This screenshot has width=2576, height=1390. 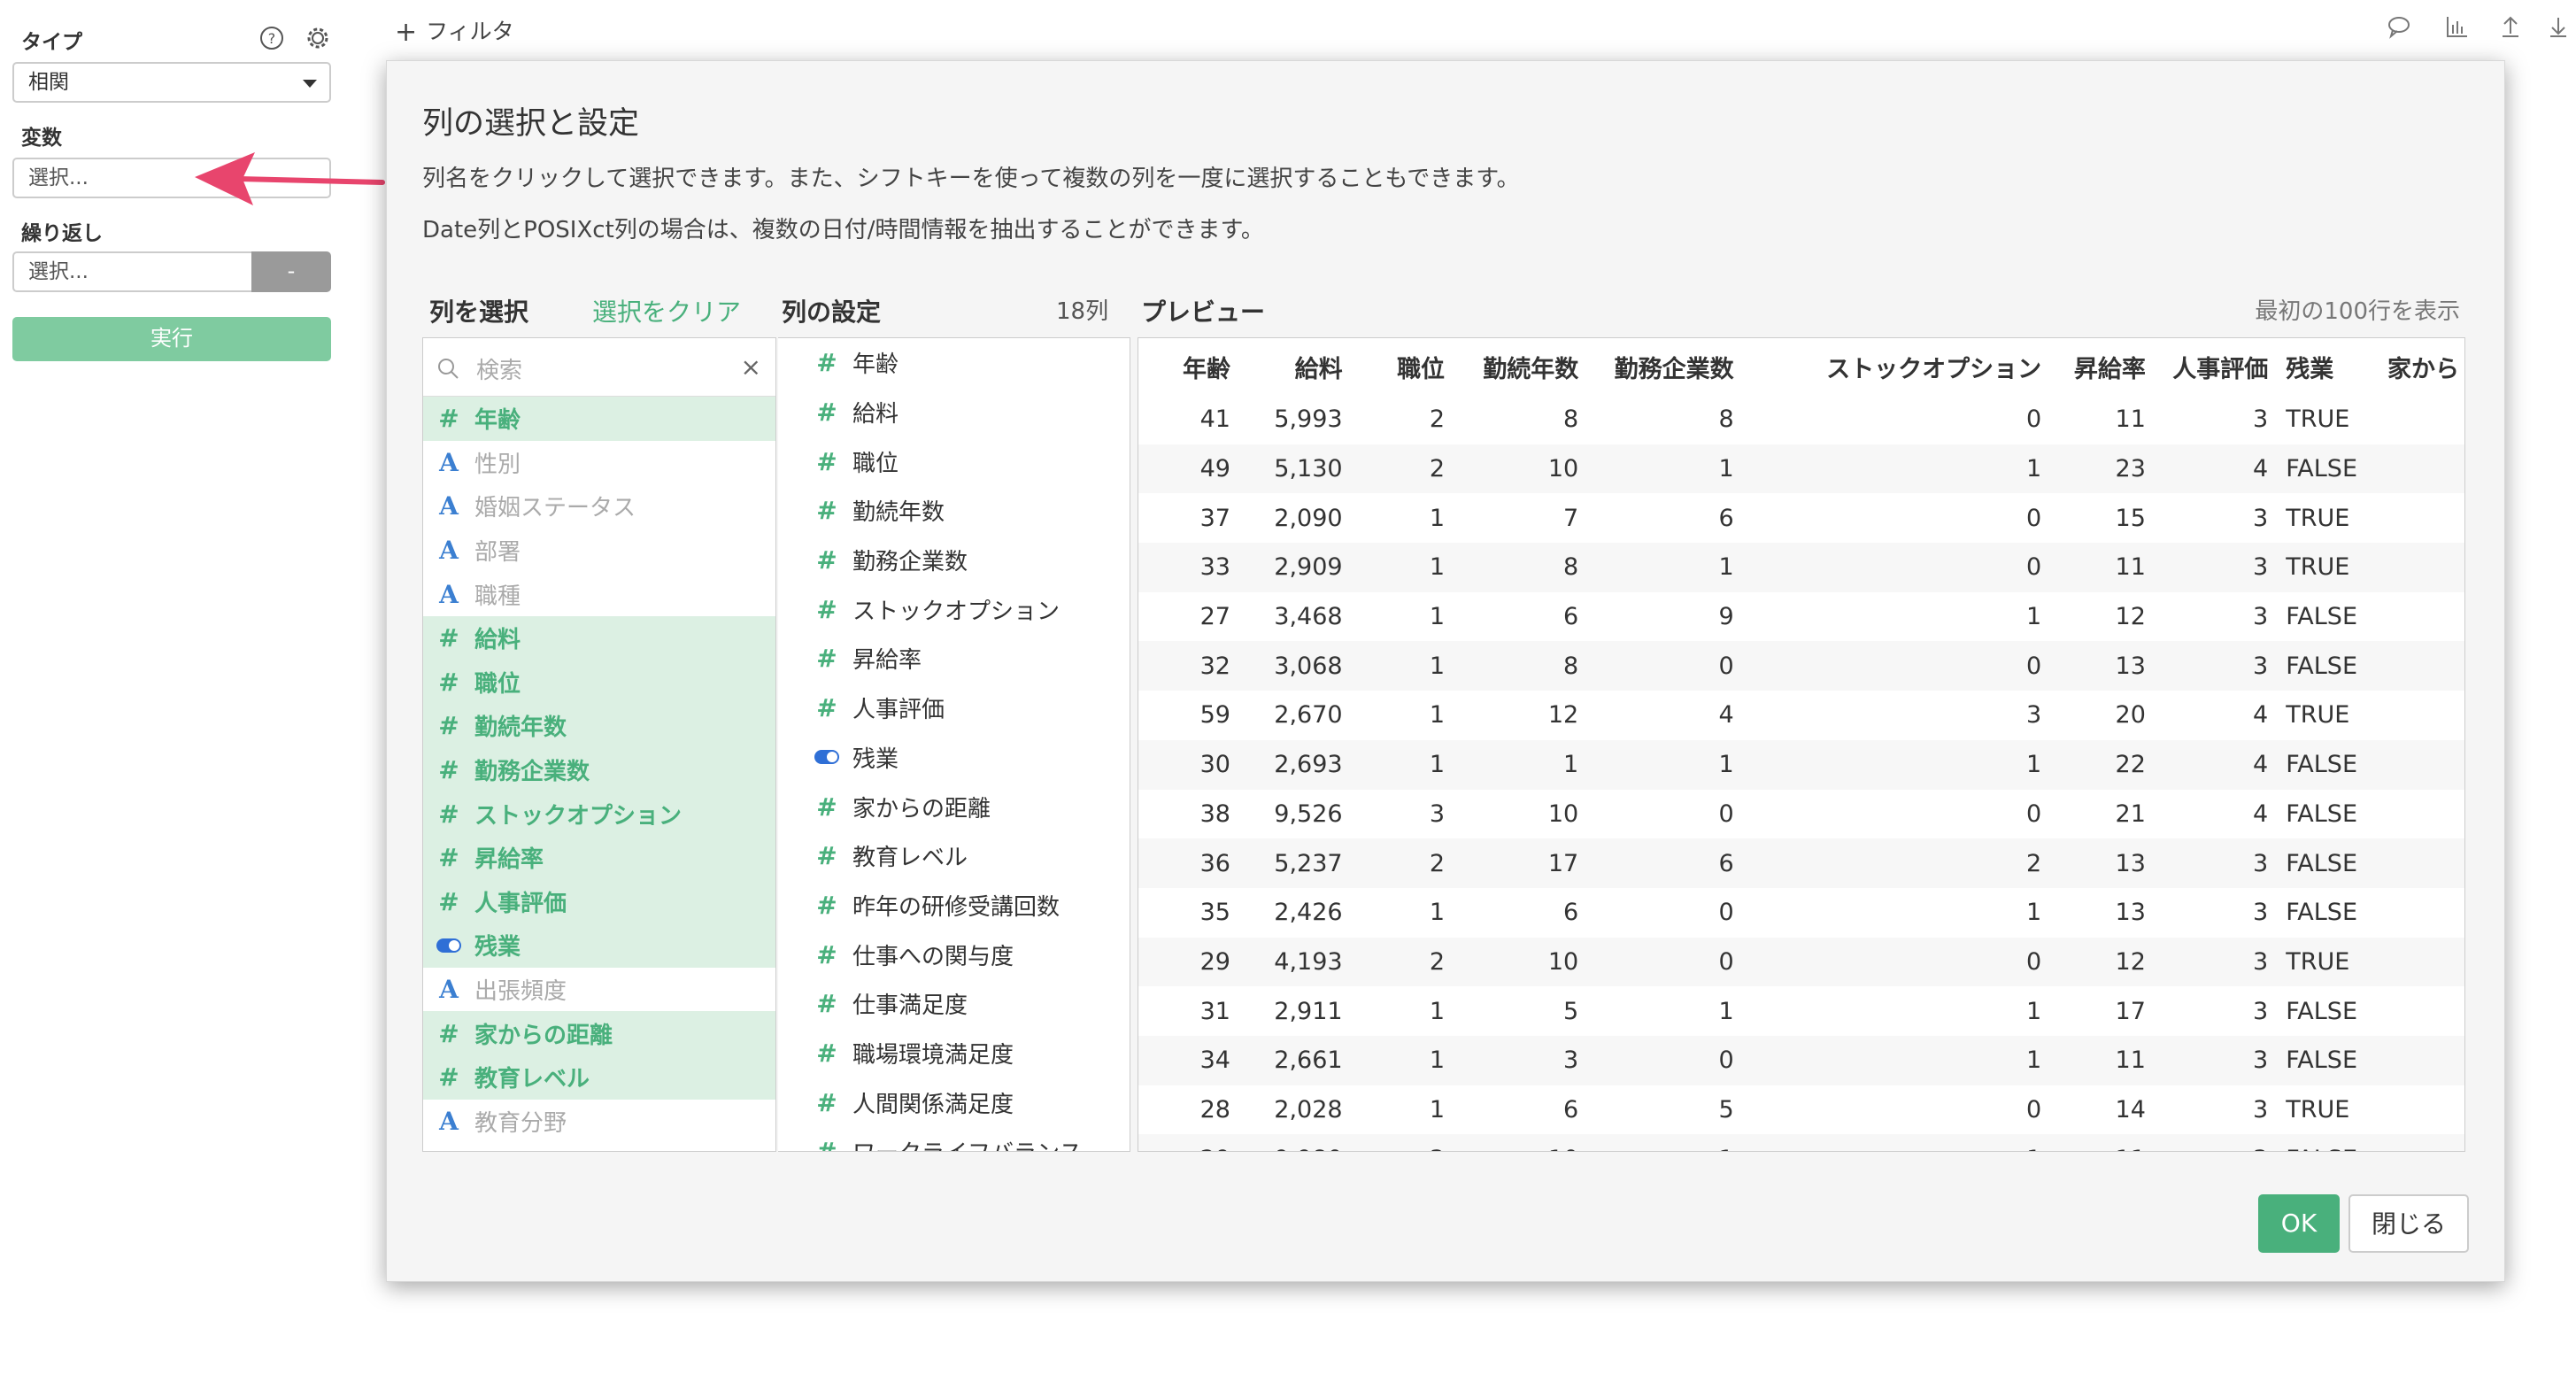 I want to click on column-item-label: 昇給率, so click(x=509, y=860).